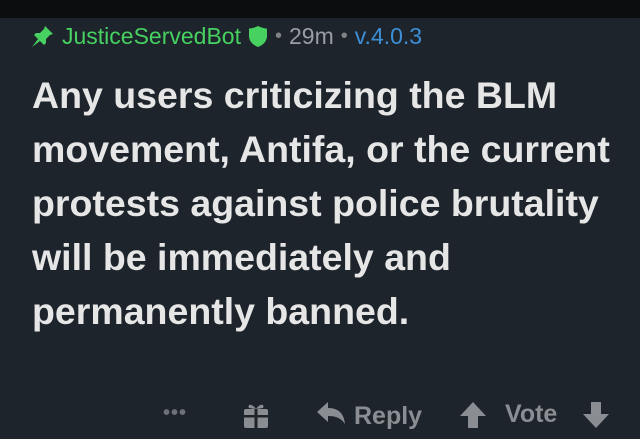 Image resolution: width=640 pixels, height=439 pixels. I want to click on reply-button: Reply, so click(369, 416).